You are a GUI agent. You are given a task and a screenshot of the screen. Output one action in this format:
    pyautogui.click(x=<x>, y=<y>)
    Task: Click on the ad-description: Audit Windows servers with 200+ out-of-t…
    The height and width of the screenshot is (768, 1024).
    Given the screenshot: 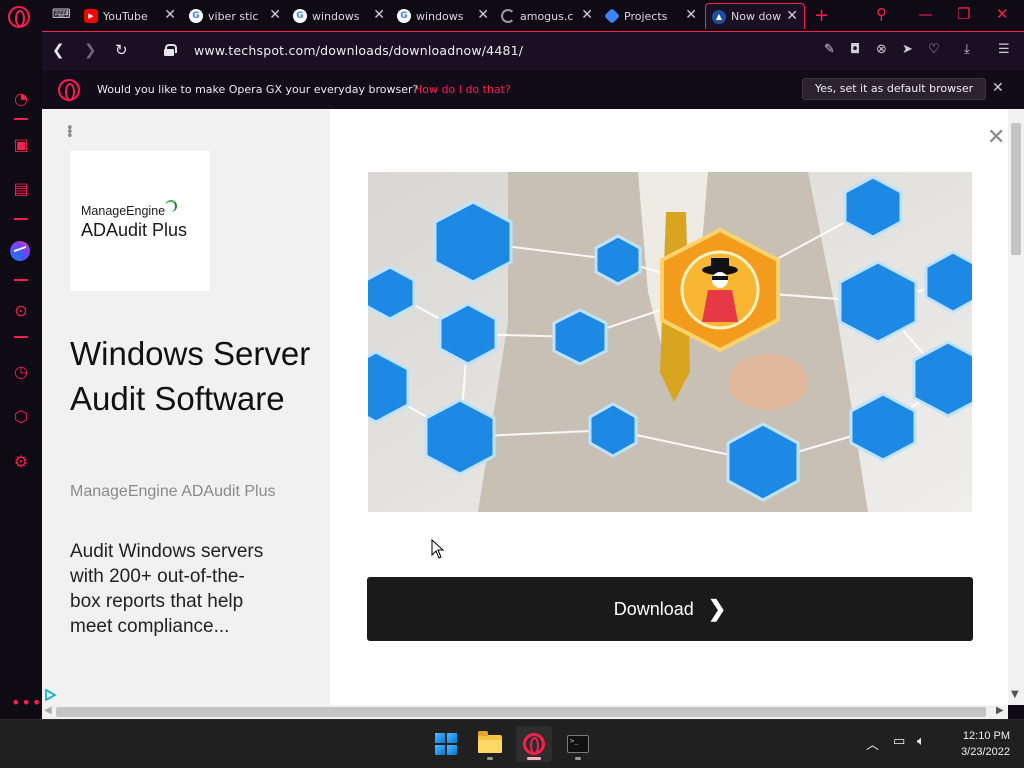 What is the action you would take?
    pyautogui.click(x=170, y=589)
    